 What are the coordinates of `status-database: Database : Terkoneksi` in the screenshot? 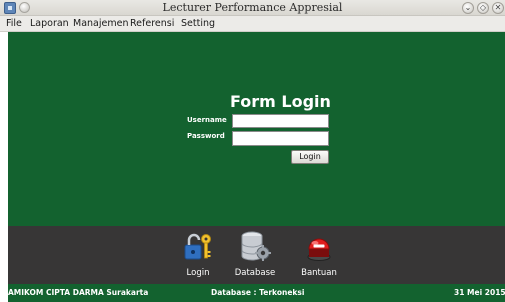 It's located at (258, 292).